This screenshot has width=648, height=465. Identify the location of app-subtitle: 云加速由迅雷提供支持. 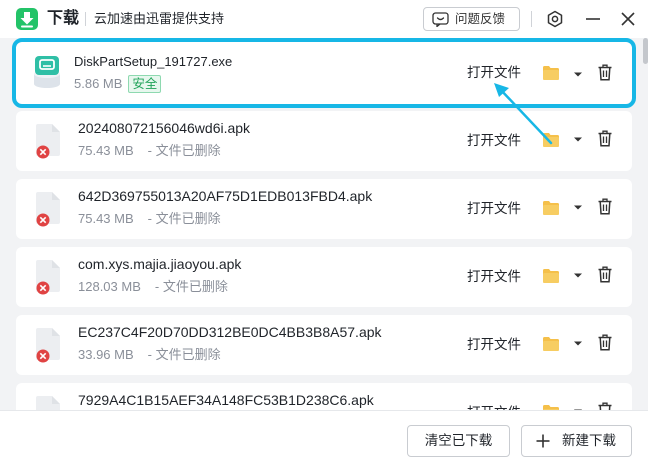
(159, 18).